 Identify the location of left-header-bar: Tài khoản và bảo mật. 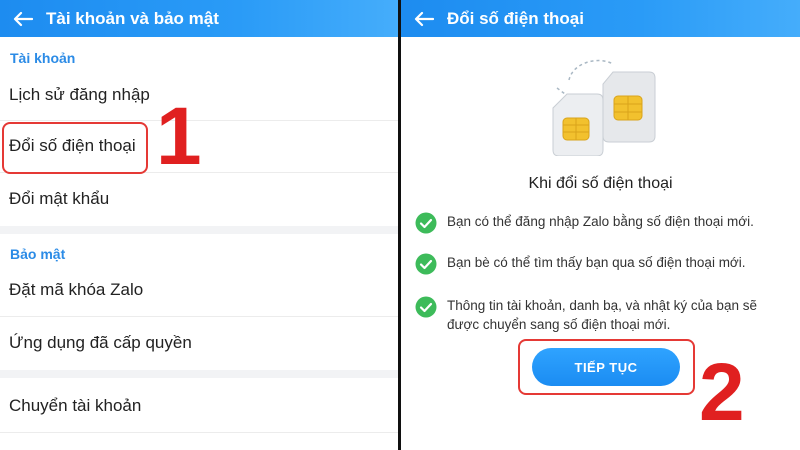
(199, 18).